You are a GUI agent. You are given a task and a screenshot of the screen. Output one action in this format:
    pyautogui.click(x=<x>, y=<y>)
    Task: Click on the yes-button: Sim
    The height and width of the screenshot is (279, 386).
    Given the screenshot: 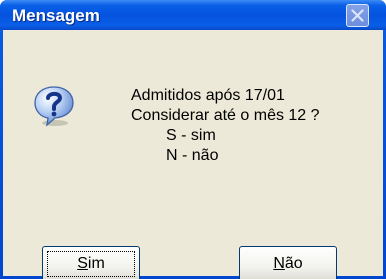 What is the action you would take?
    pyautogui.click(x=91, y=262)
    